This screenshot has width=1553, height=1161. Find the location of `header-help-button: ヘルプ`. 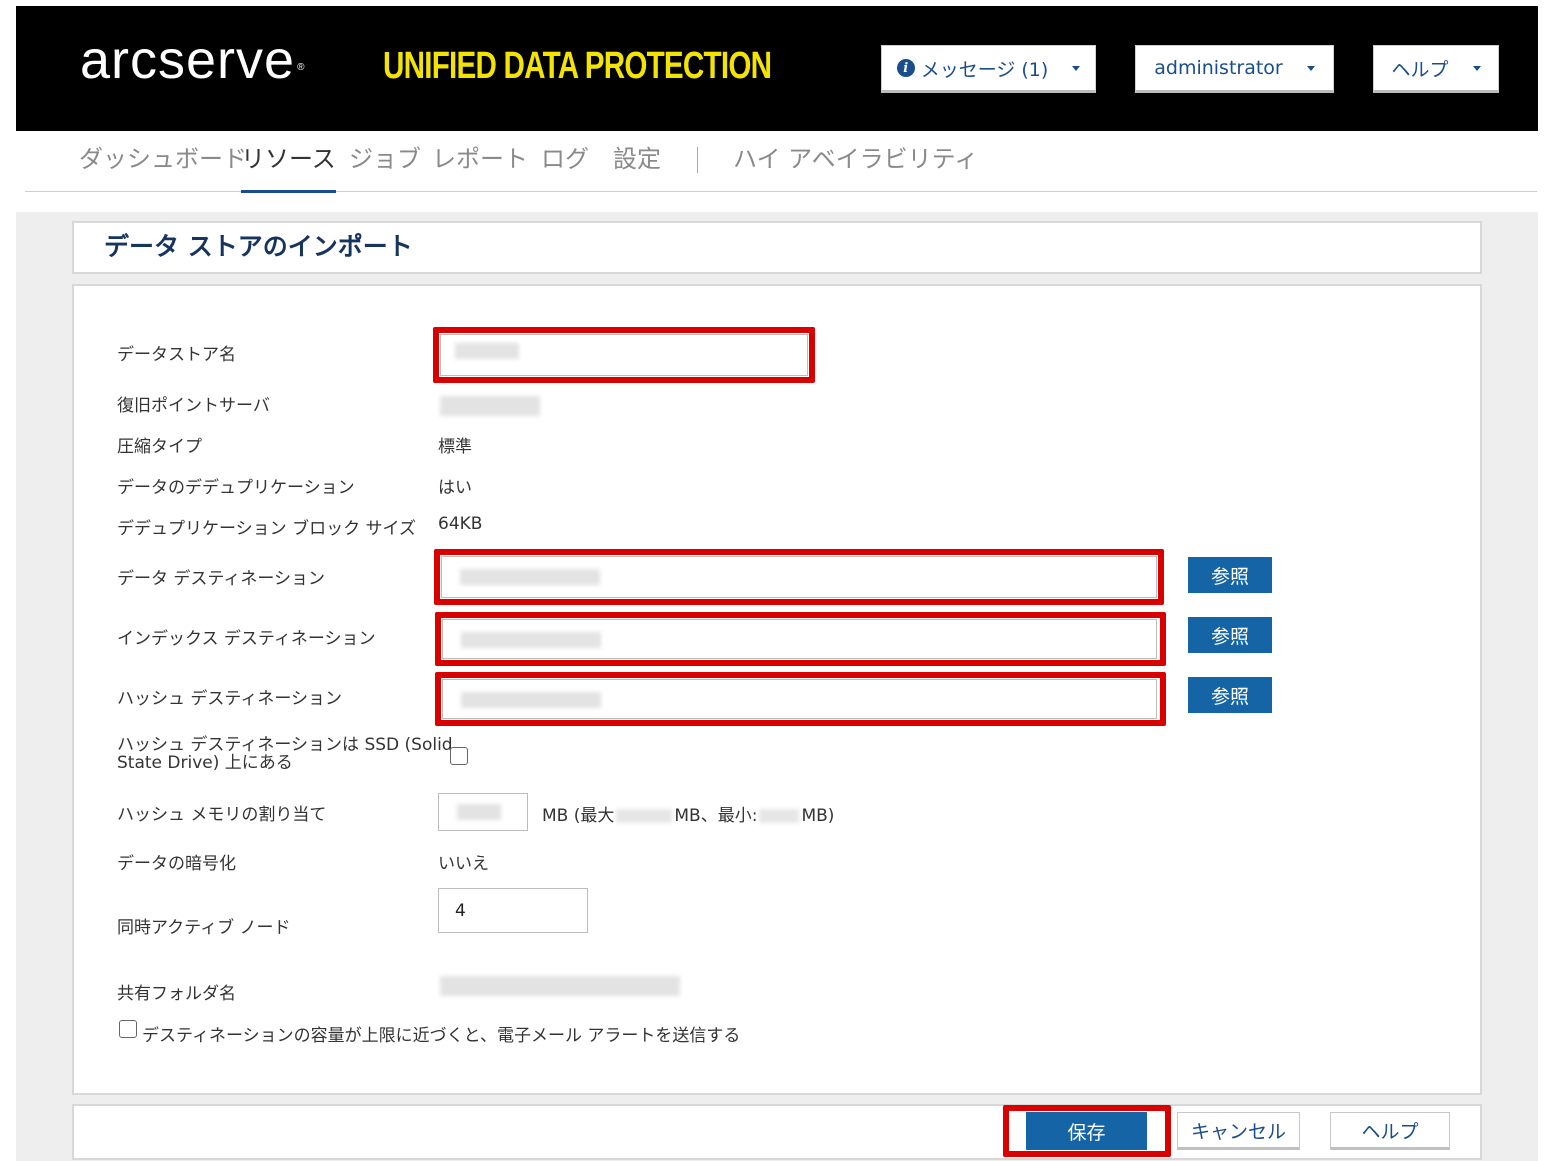

header-help-button: ヘルプ is located at coordinates (1436, 69).